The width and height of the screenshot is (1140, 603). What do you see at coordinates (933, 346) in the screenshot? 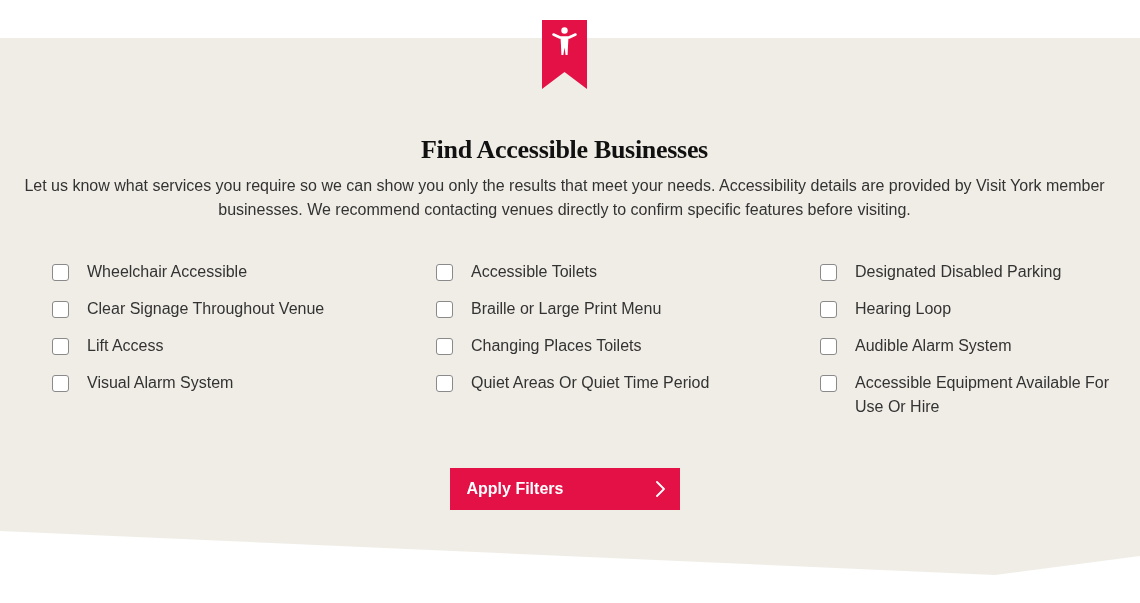
I see `option-label: Audible Alarm System` at bounding box center [933, 346].